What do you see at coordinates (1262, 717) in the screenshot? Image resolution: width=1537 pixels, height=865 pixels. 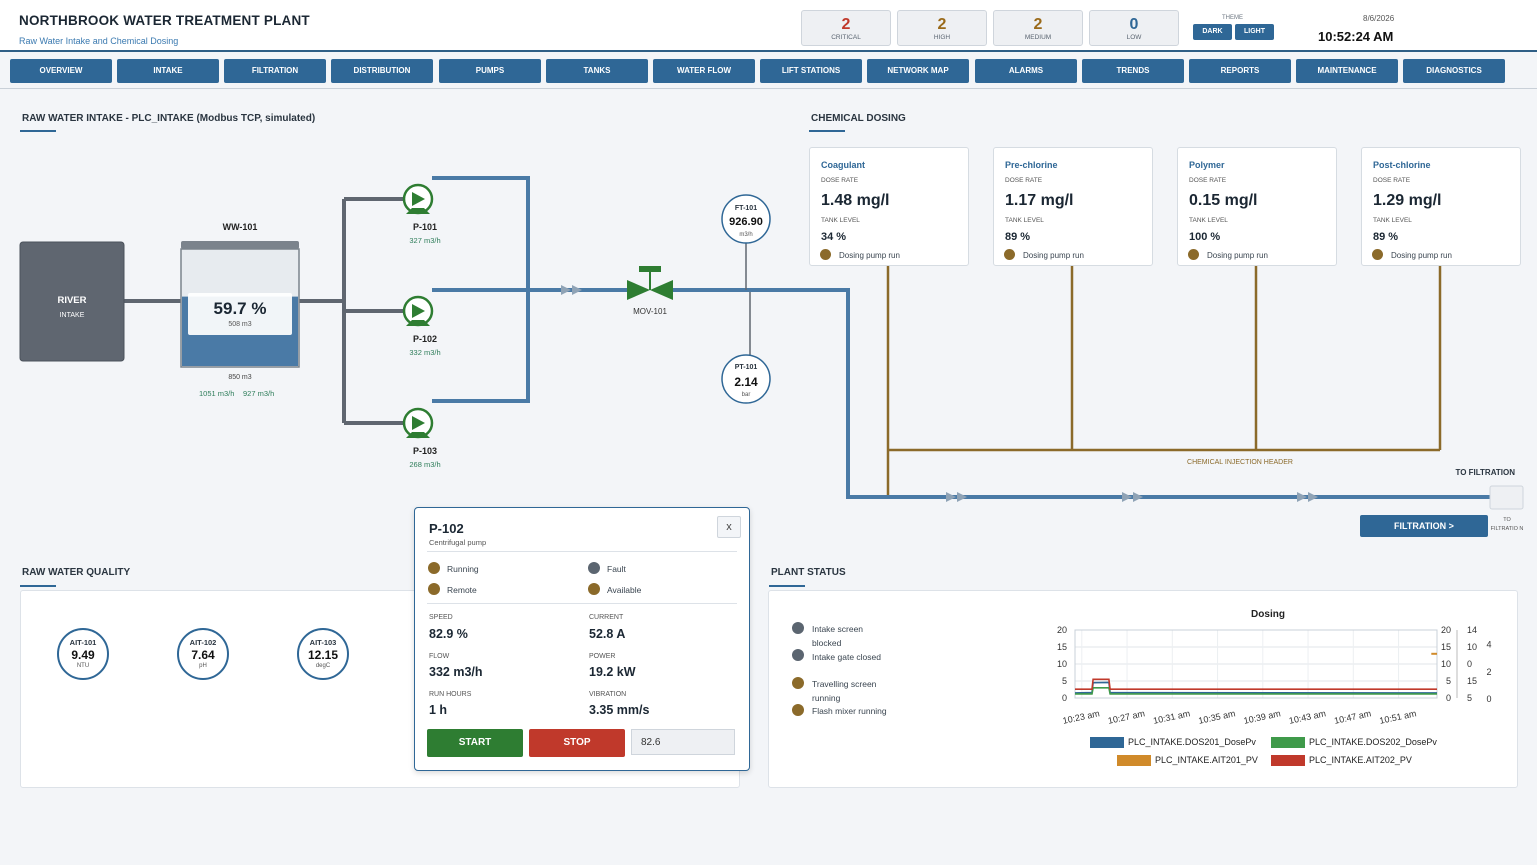 I see `x-tick-label: 10:39 am` at bounding box center [1262, 717].